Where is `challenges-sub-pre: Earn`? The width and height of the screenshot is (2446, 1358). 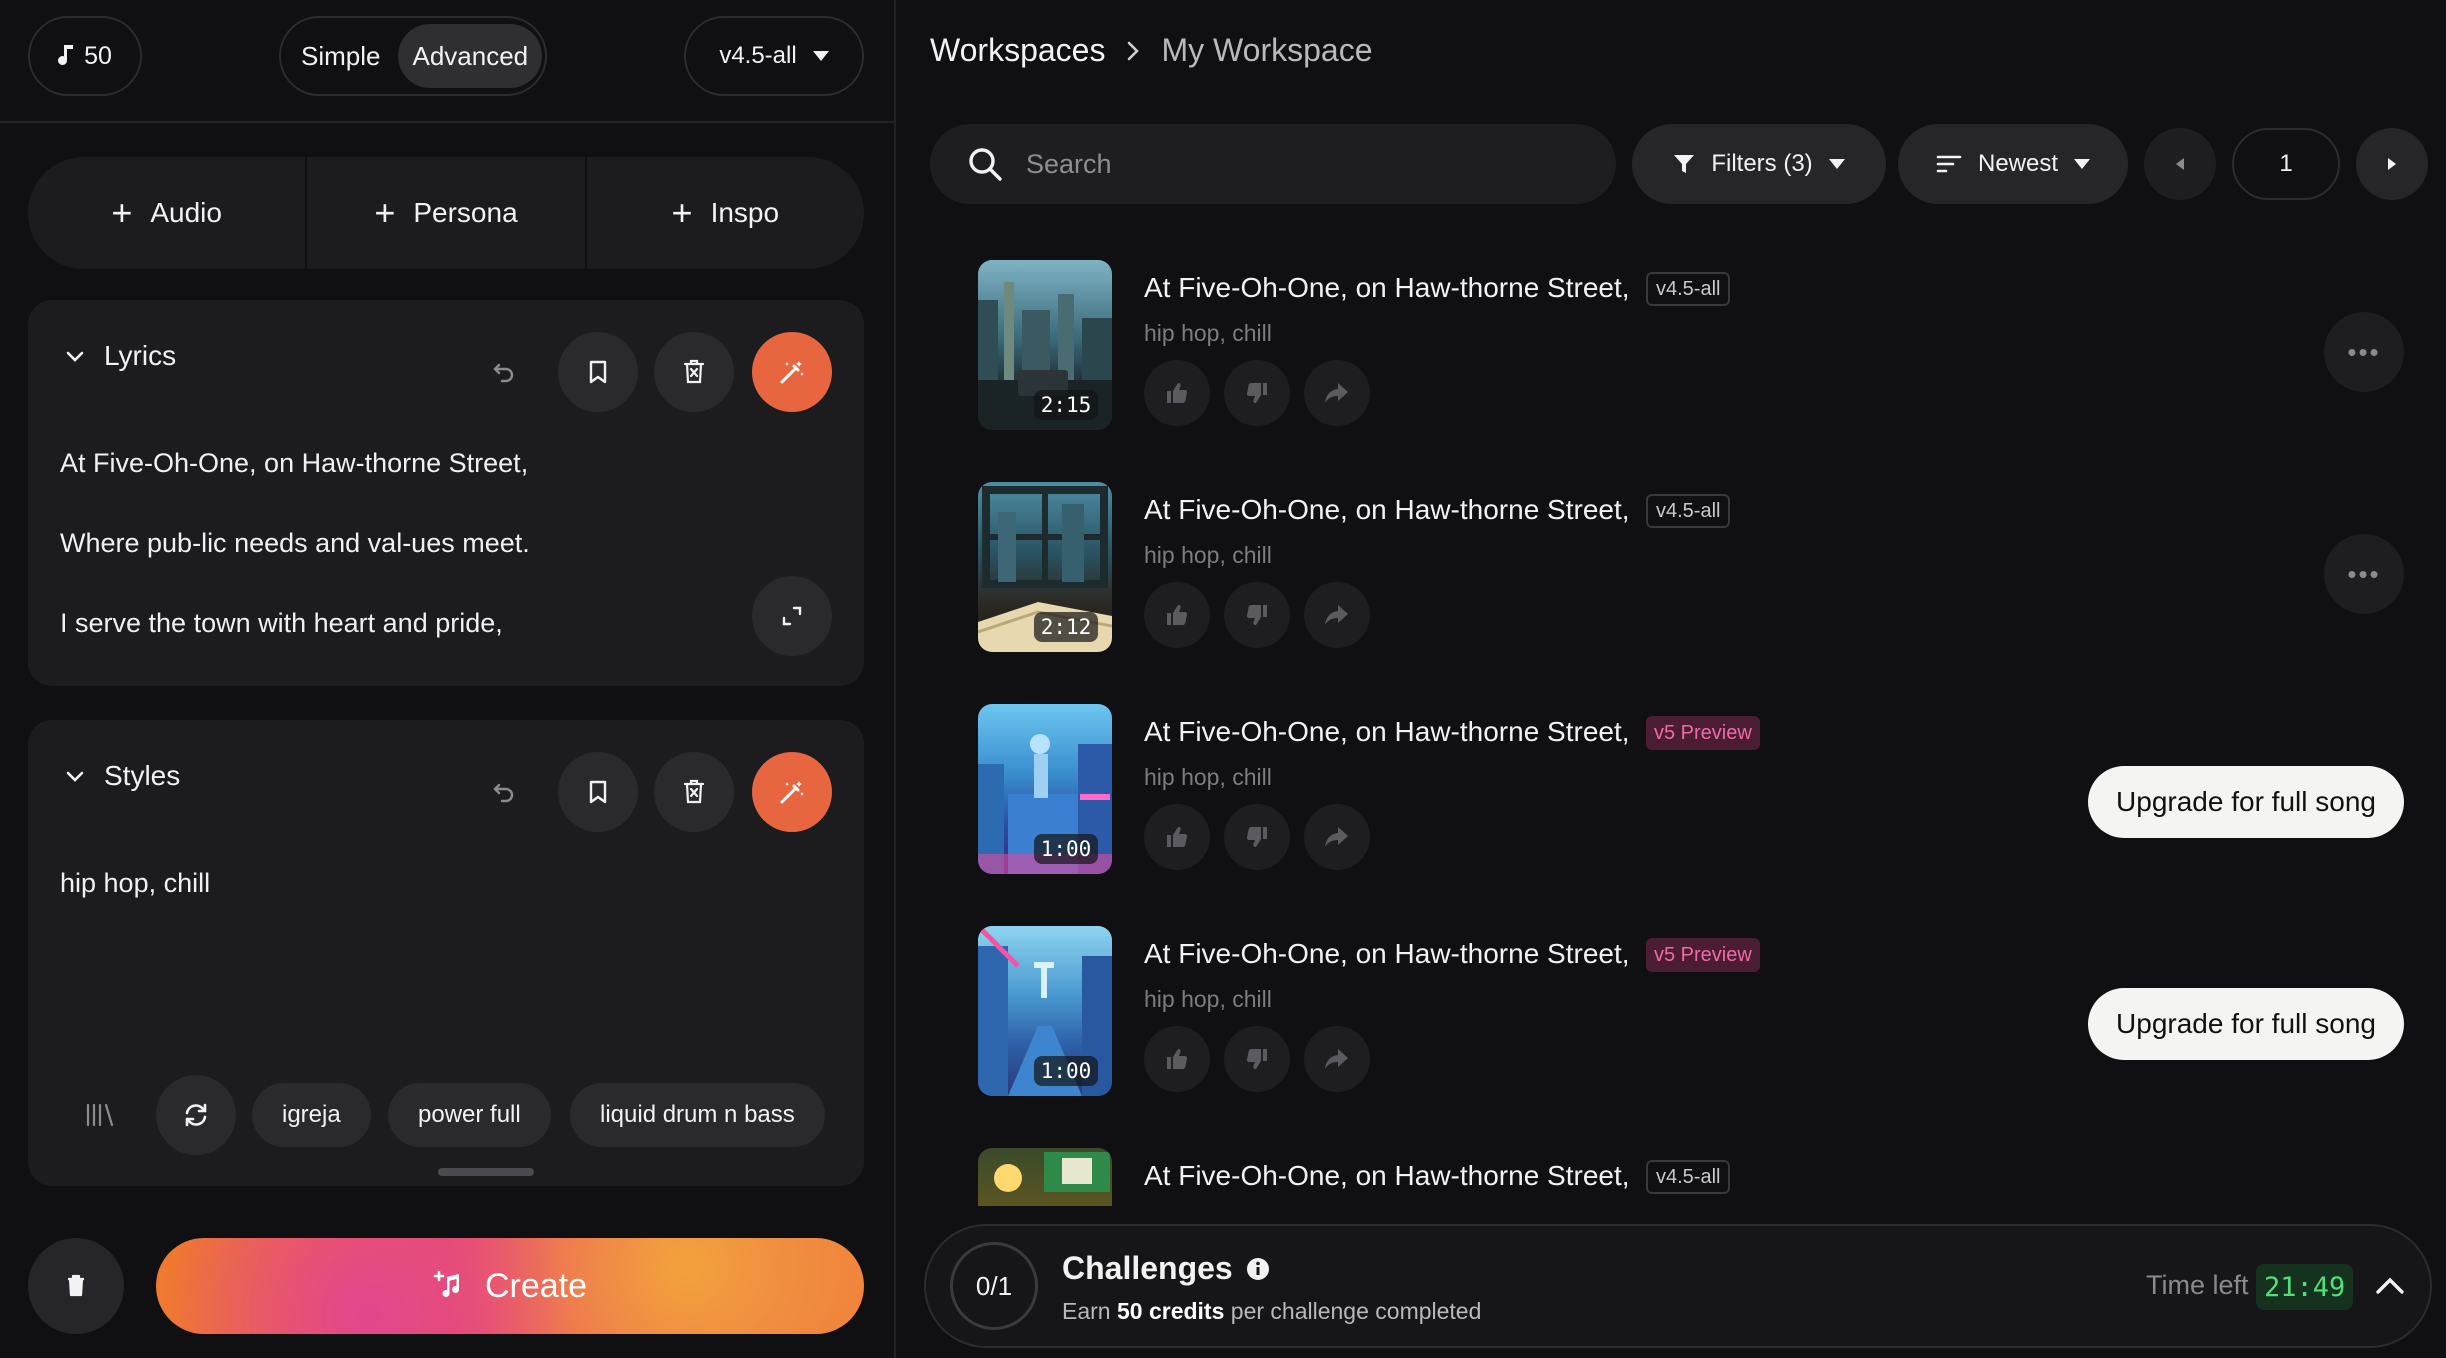
challenges-sub-pre: Earn is located at coordinates (1086, 1311).